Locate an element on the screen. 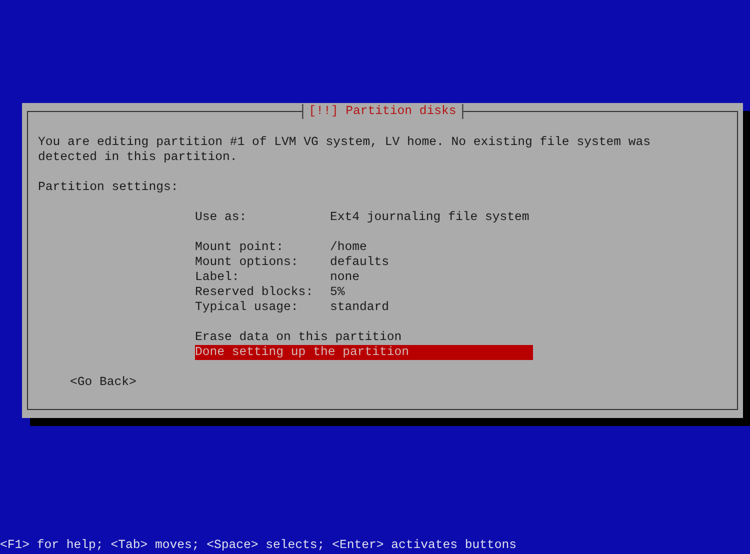 The image size is (750, 554). setting-row: Mount point: /home is located at coordinates (364, 247).